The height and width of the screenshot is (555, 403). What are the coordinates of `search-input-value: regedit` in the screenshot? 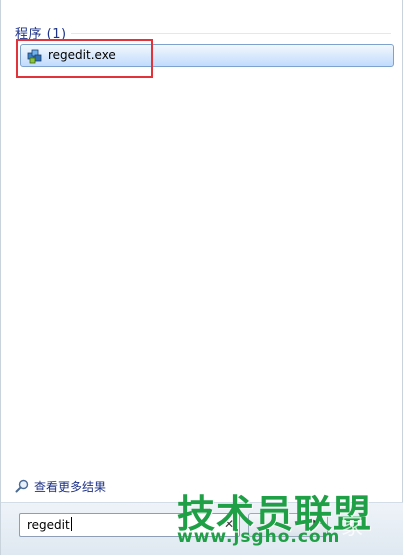 It's located at (49, 524).